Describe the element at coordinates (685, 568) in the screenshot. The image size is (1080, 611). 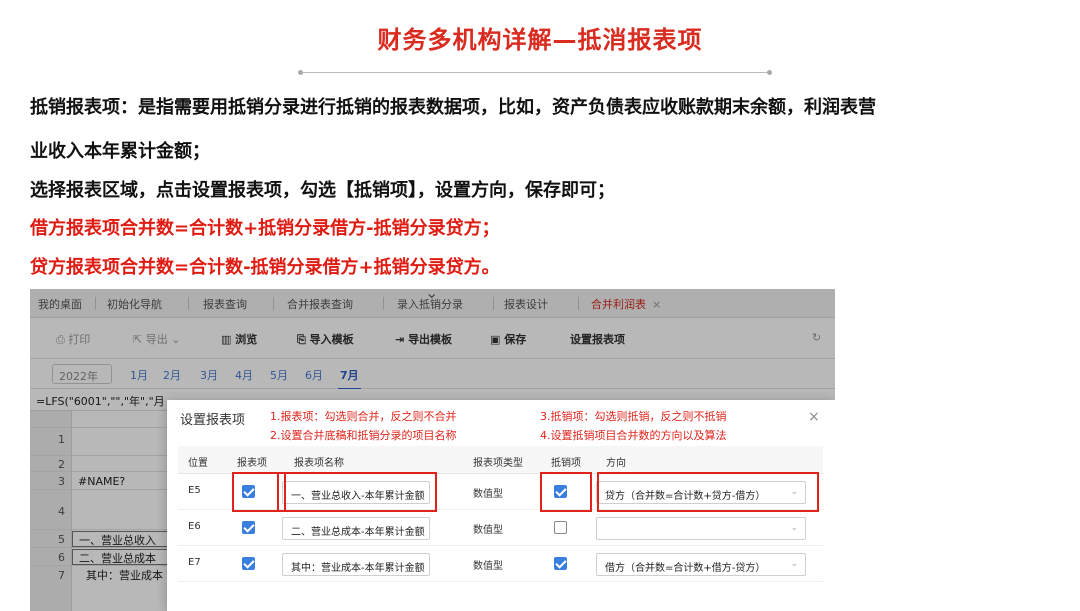
I see `direction-value: 借方（合并数=合计数+借方-贷方）` at that location.